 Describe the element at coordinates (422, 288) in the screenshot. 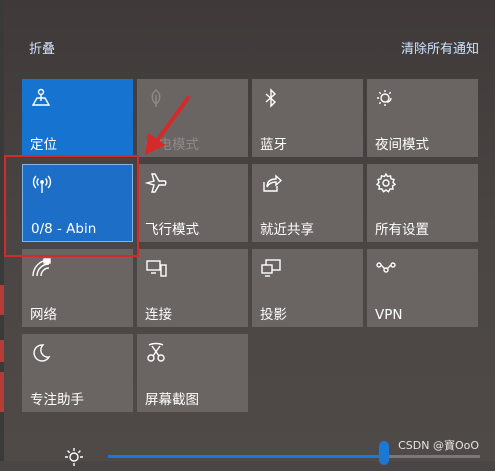

I see `tile-vpn: VPN` at that location.